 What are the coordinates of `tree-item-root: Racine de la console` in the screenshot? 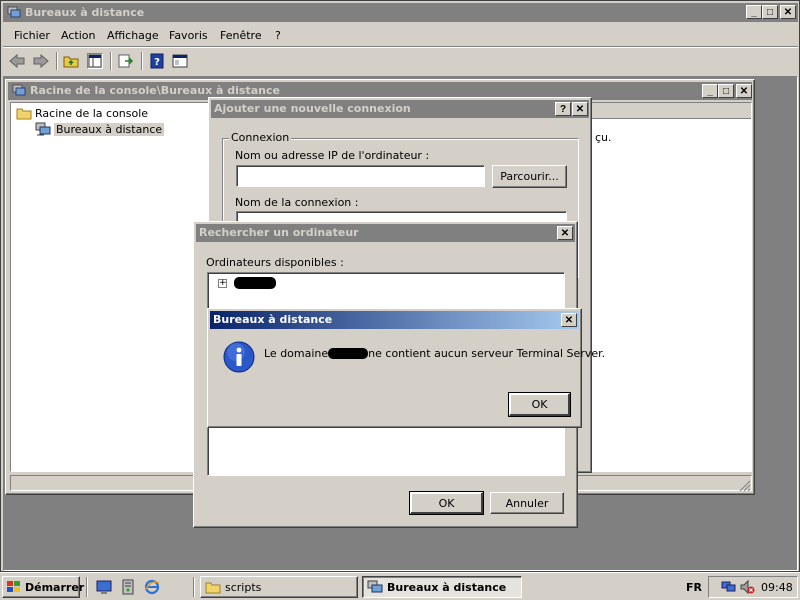 It's located at (82, 113).